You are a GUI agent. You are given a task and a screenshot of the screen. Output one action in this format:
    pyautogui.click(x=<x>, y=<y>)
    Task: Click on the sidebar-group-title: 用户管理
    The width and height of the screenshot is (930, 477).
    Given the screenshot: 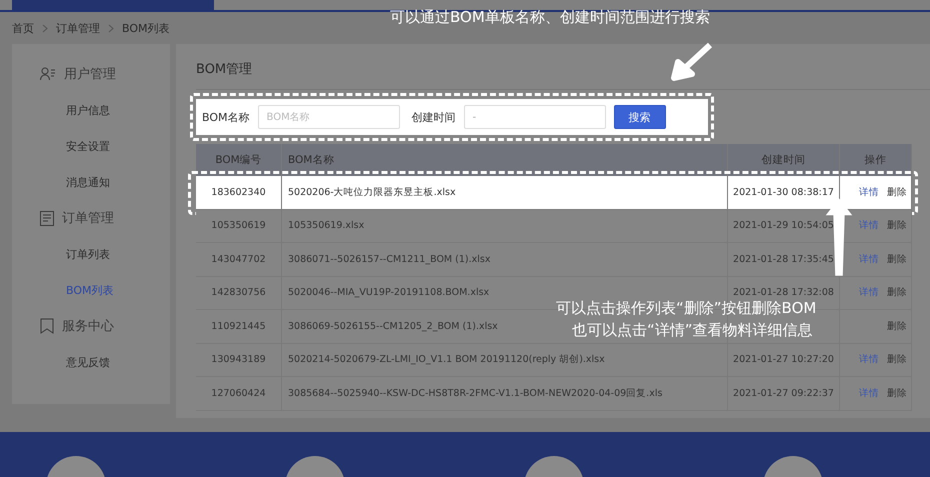 What is the action you would take?
    pyautogui.click(x=90, y=74)
    